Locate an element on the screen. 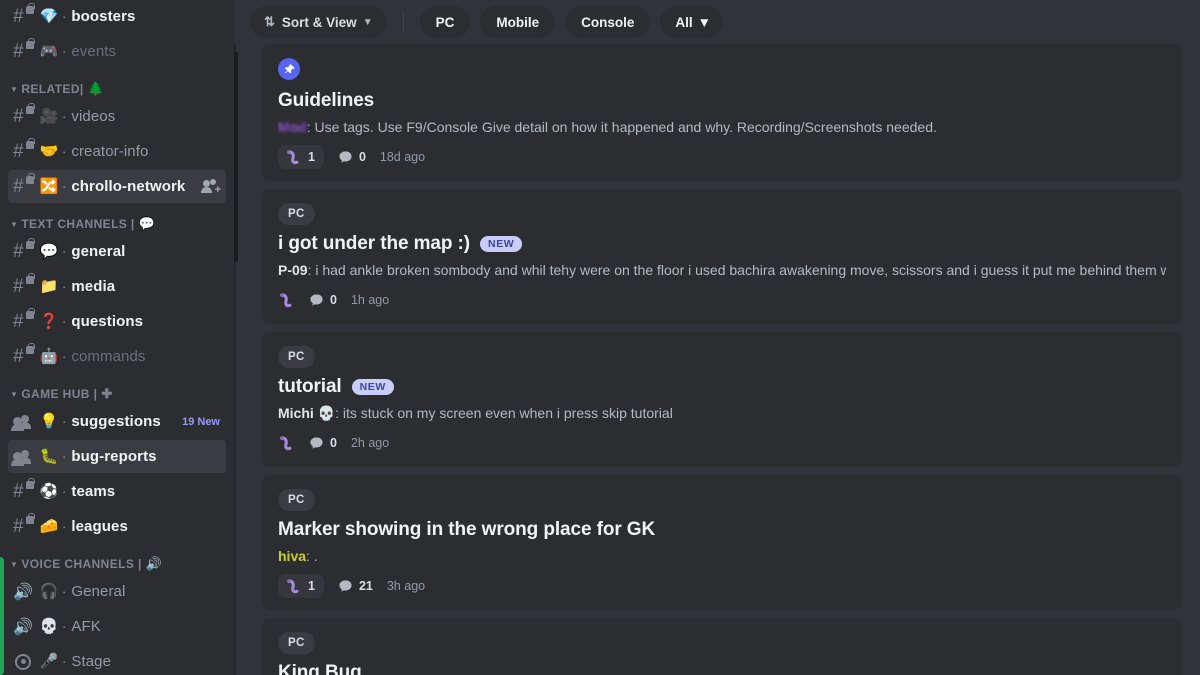  tag-filter-chips: PC Mobile Console All ▼ is located at coordinates (571, 22).